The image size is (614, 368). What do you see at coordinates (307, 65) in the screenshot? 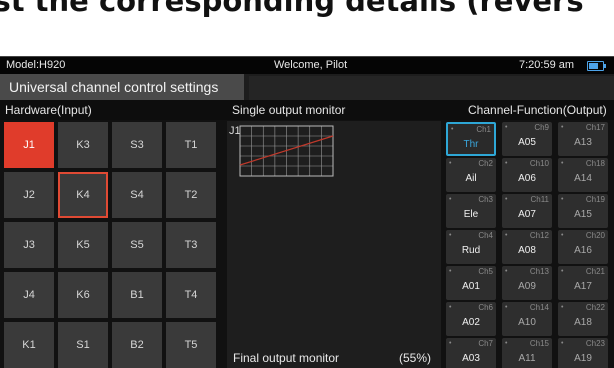
I see `status-bar: Model:H920 Welcome, Pilot 7:20:59 am` at bounding box center [307, 65].